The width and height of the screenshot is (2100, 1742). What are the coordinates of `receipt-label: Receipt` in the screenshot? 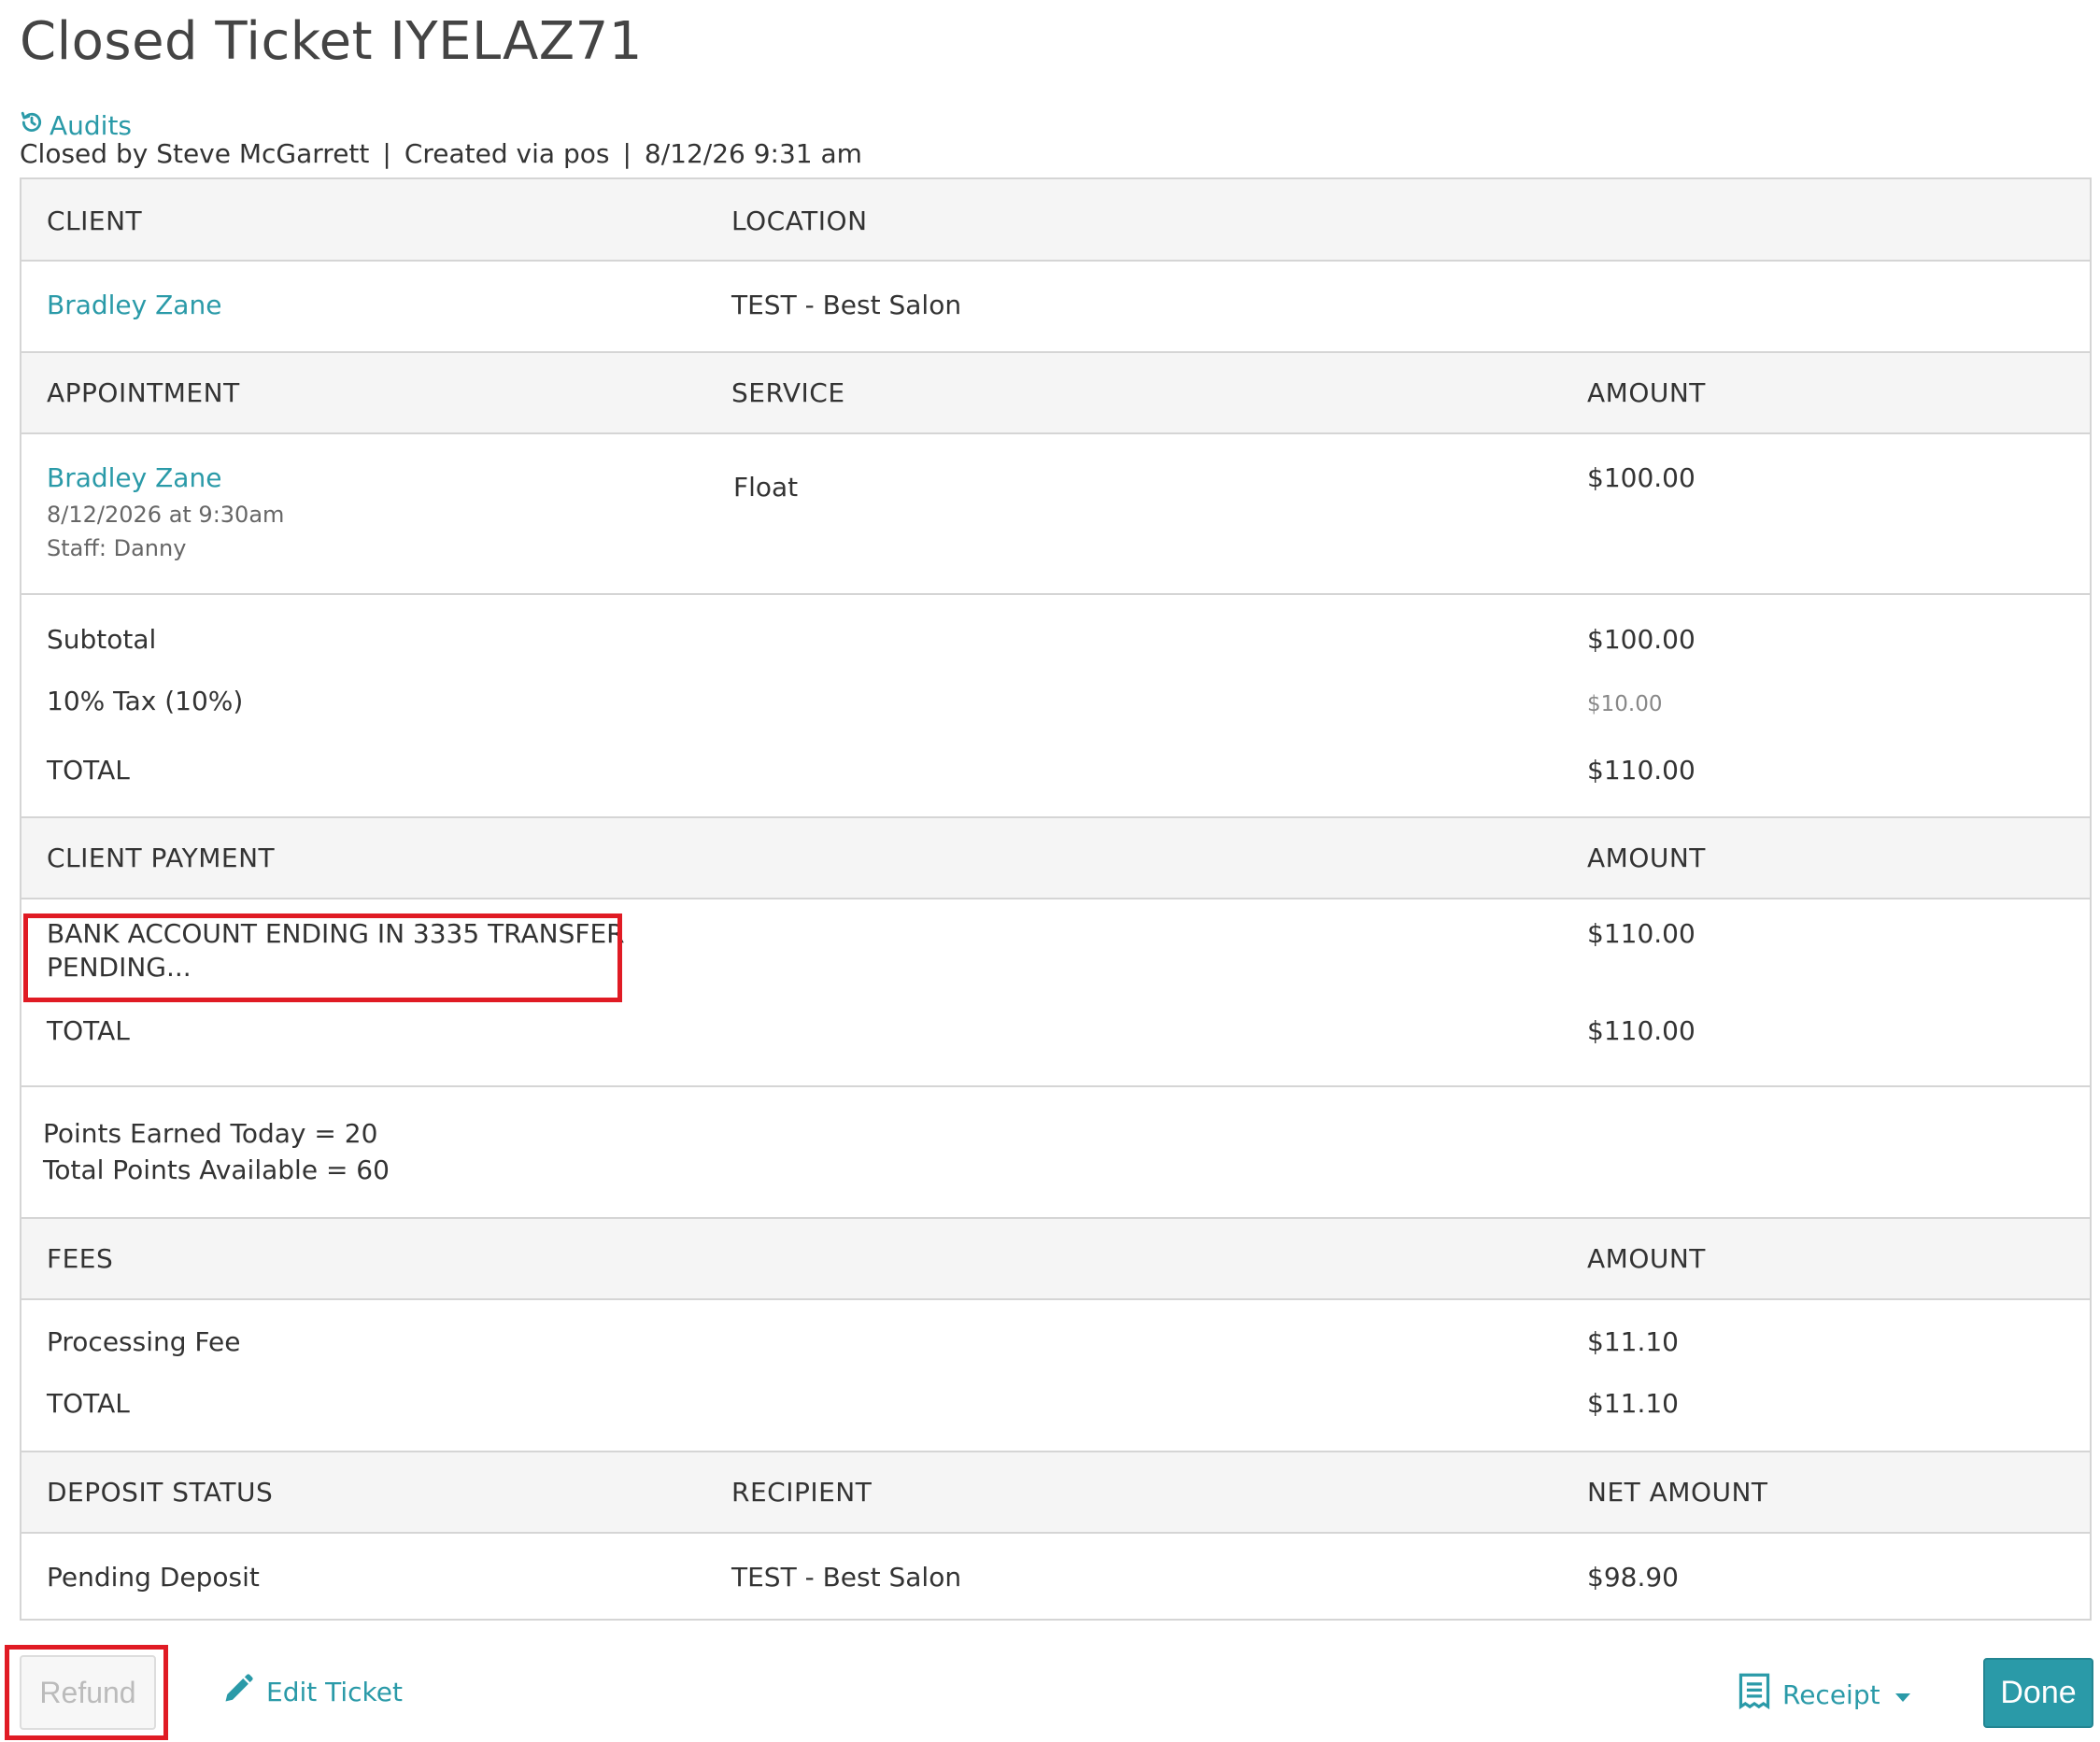 It's located at (1831, 1694).